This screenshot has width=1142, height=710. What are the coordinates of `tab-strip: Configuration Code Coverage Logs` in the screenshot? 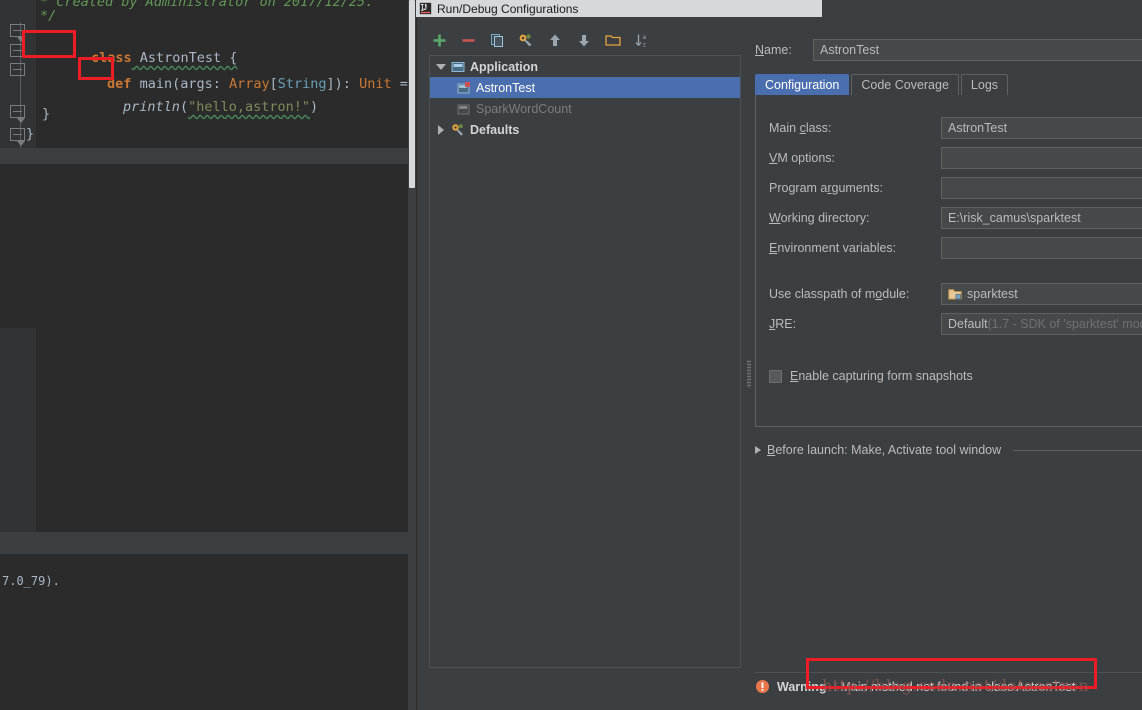 It's located at (948, 84).